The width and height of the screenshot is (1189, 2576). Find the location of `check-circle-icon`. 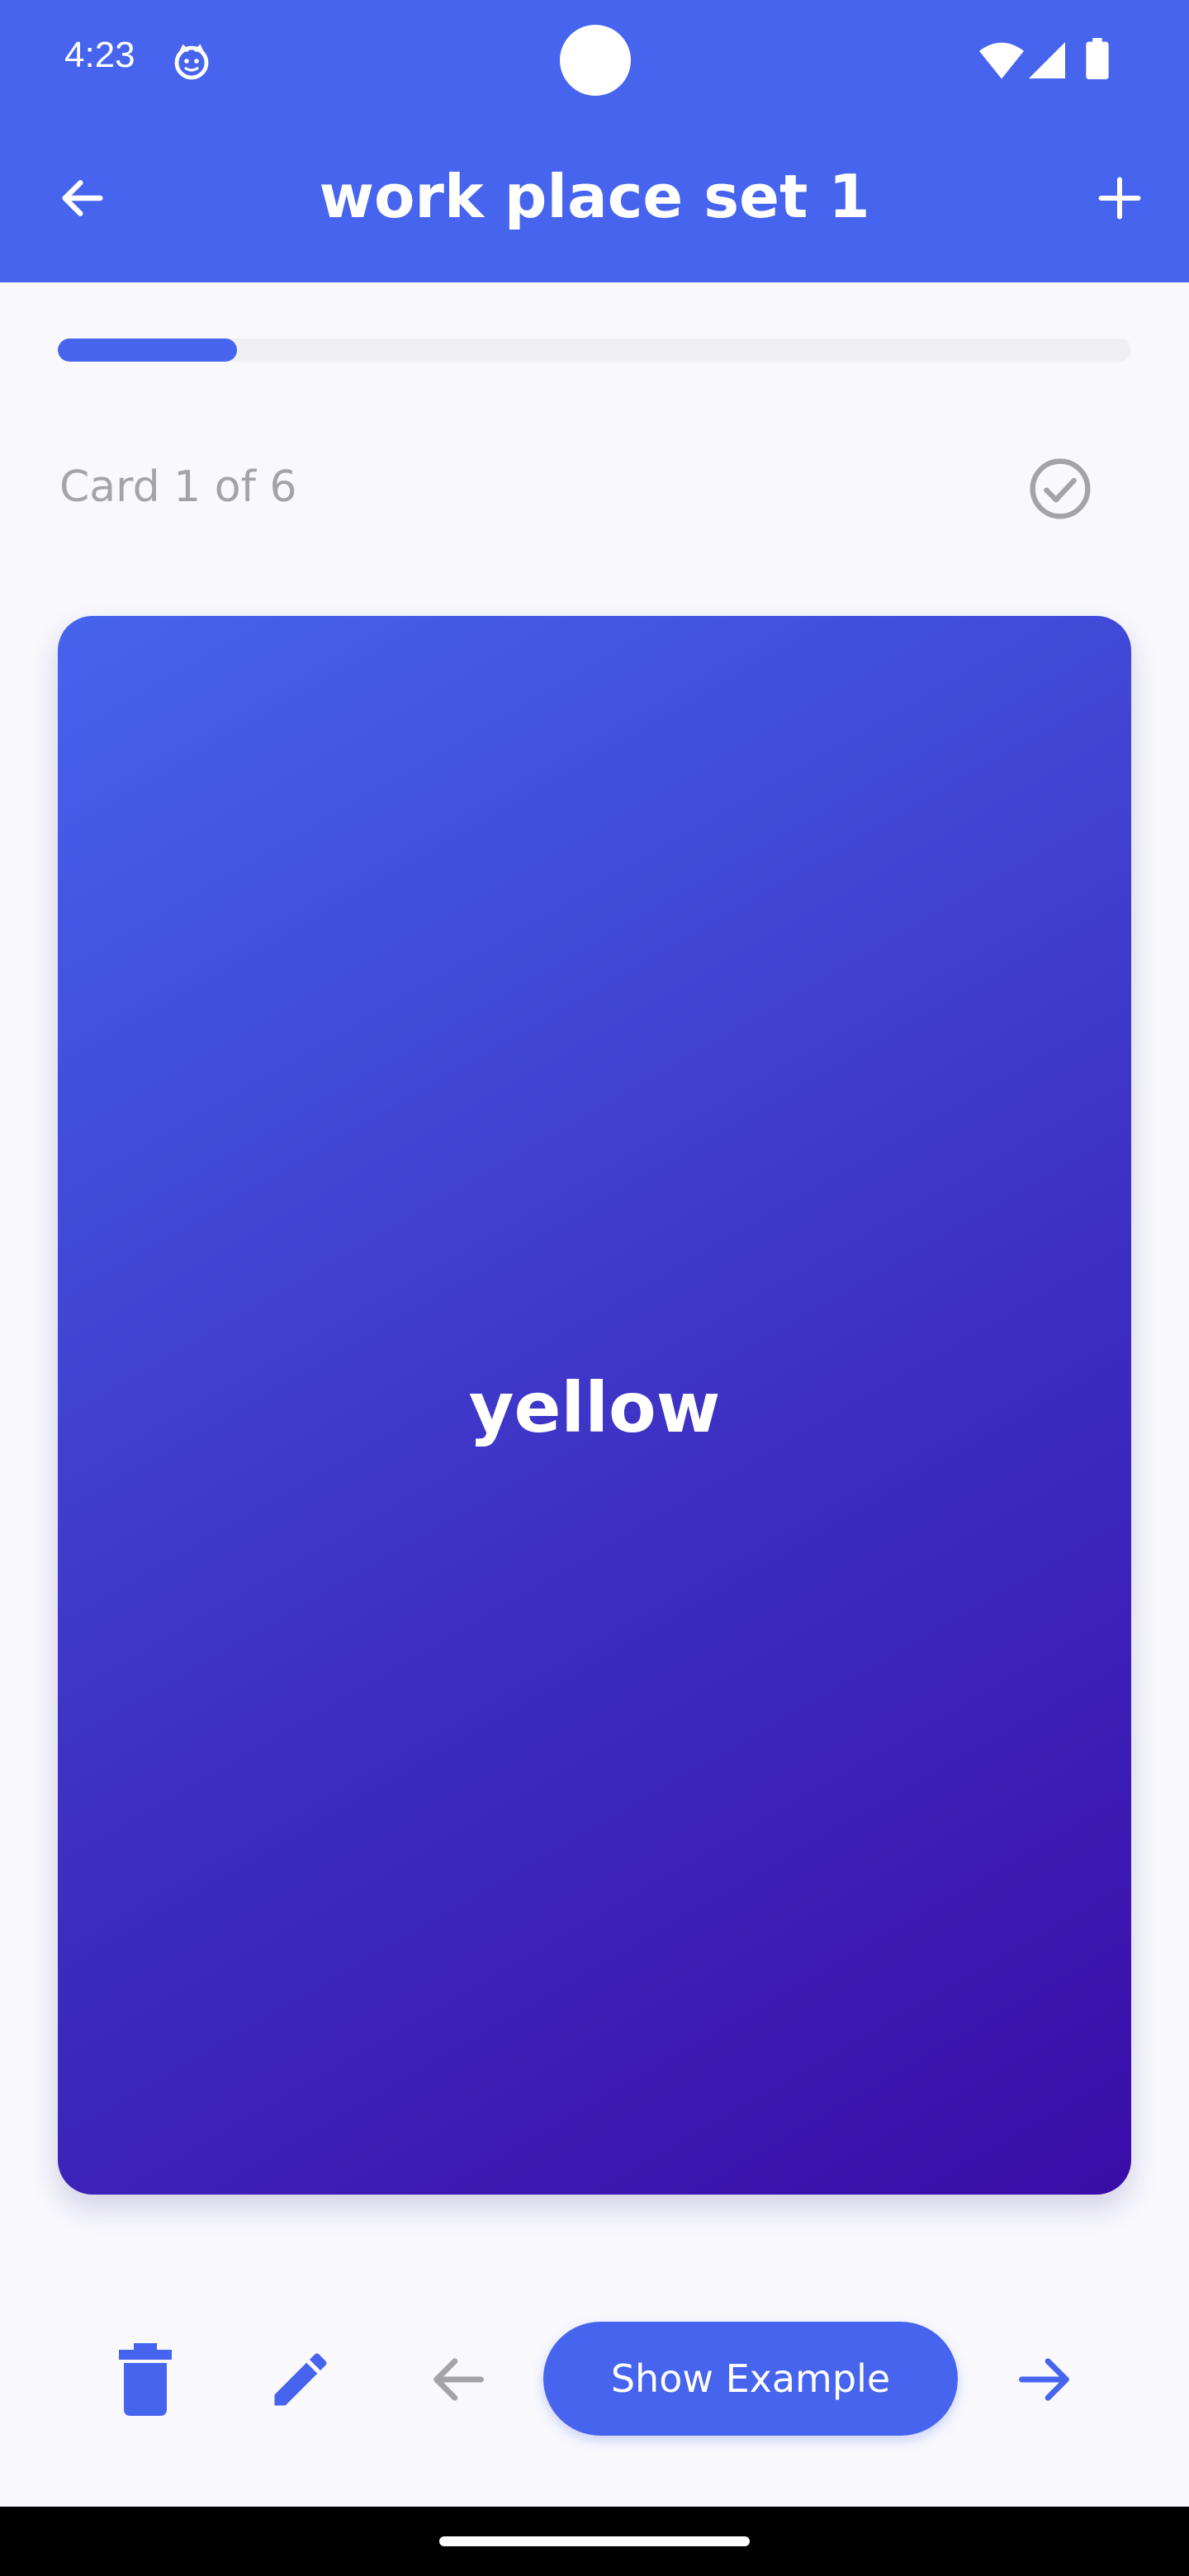

check-circle-icon is located at coordinates (1060, 489).